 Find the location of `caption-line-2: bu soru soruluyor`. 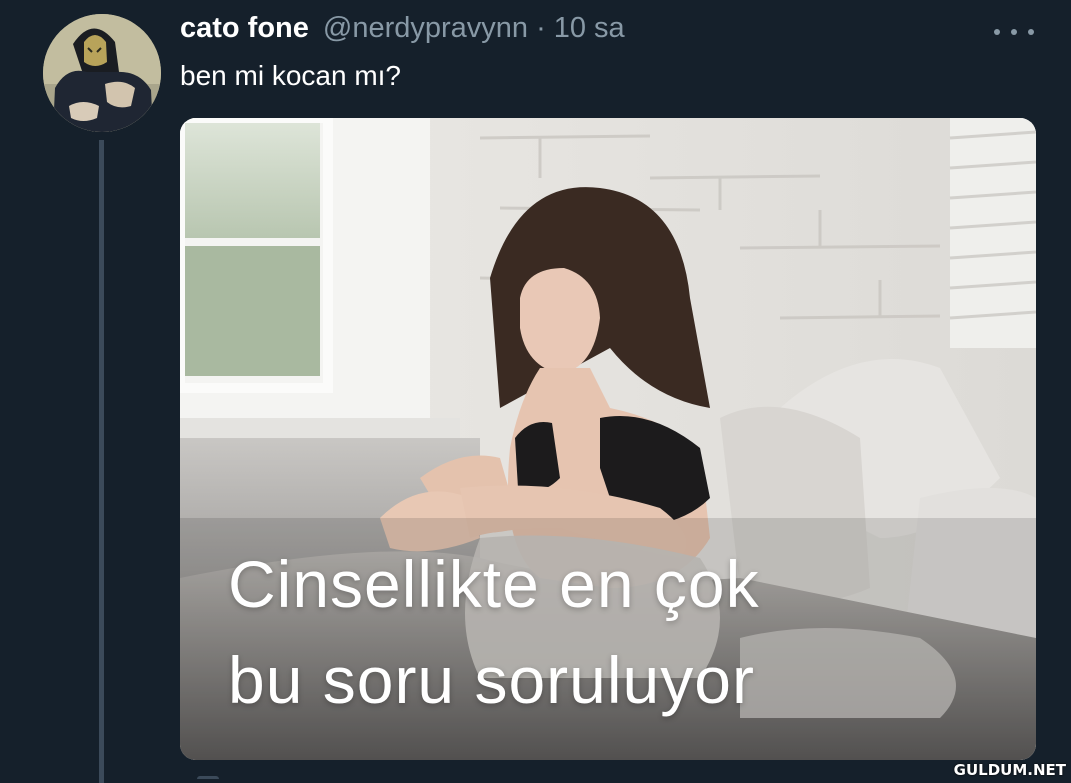

caption-line-2: bu soru soruluyor is located at coordinates (491, 680).